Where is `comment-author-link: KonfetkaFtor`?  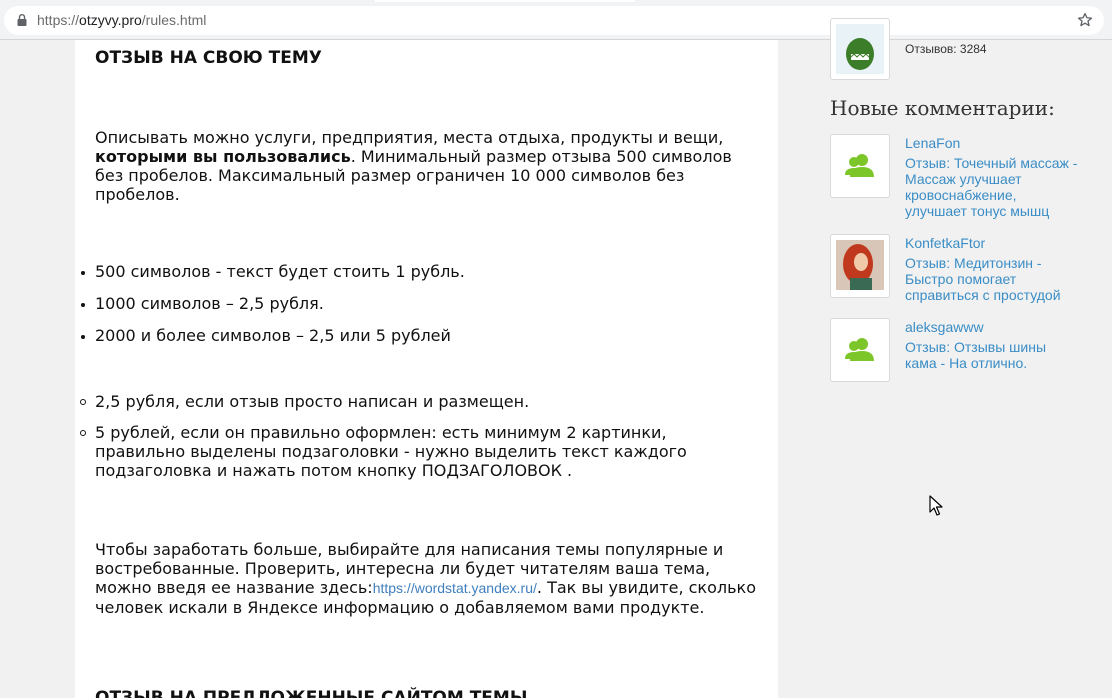 comment-author-link: KonfetkaFtor is located at coordinates (945, 243).